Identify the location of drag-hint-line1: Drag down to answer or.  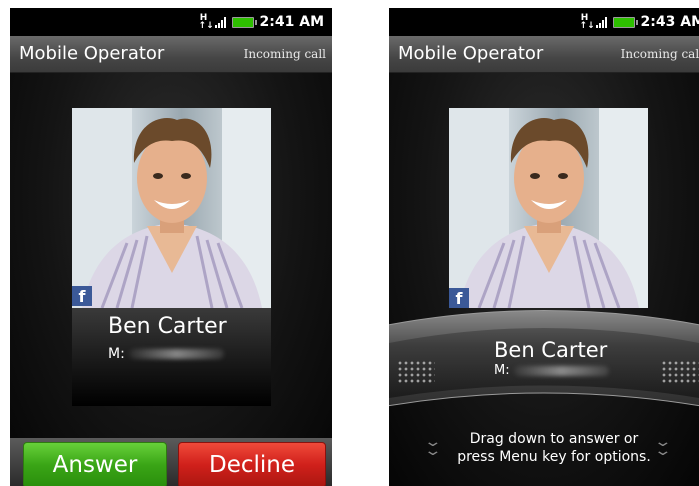
(554, 439).